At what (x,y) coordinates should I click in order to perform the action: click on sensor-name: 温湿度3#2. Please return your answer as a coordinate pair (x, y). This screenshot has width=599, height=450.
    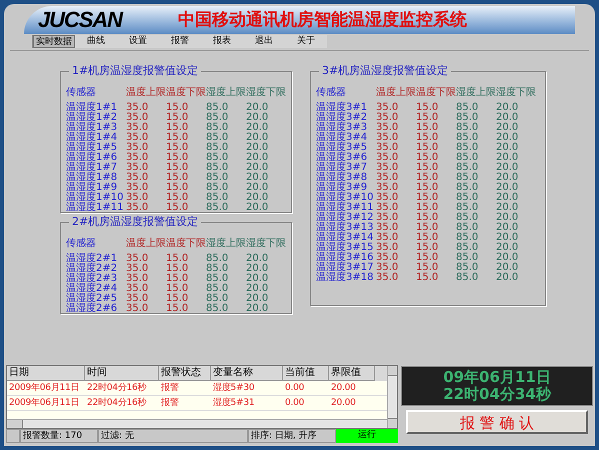
    Looking at the image, I should click on (342, 118).